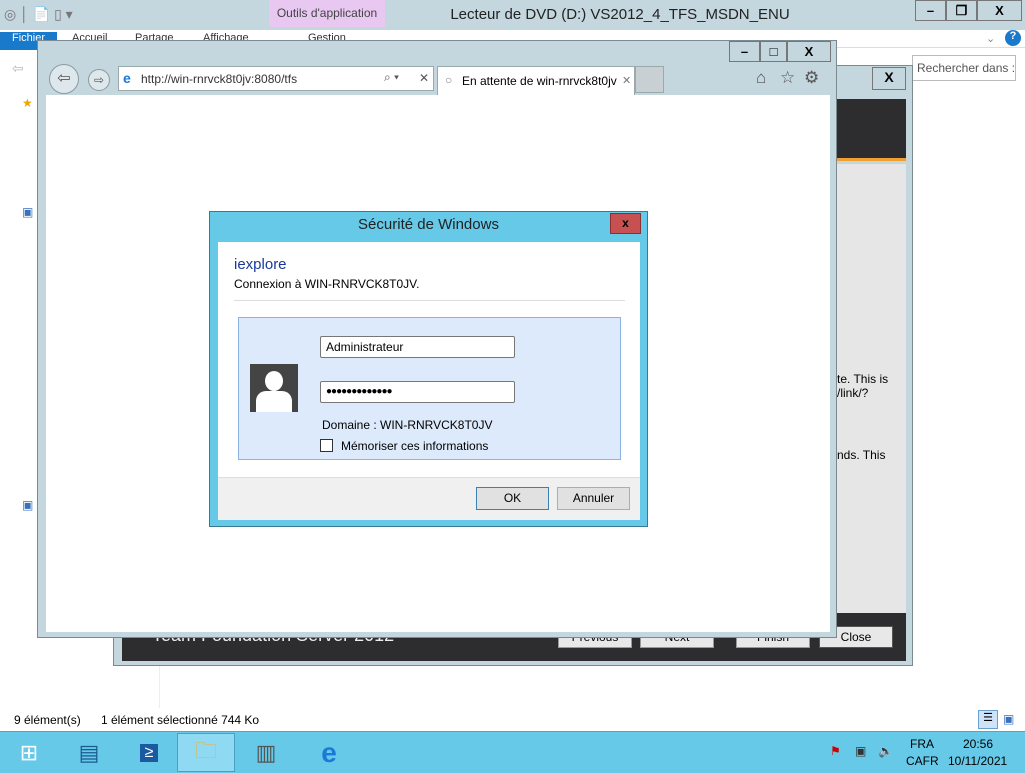 The height and width of the screenshot is (773, 1025). What do you see at coordinates (922, 761) in the screenshot?
I see `keyboard-layout: CAFR` at bounding box center [922, 761].